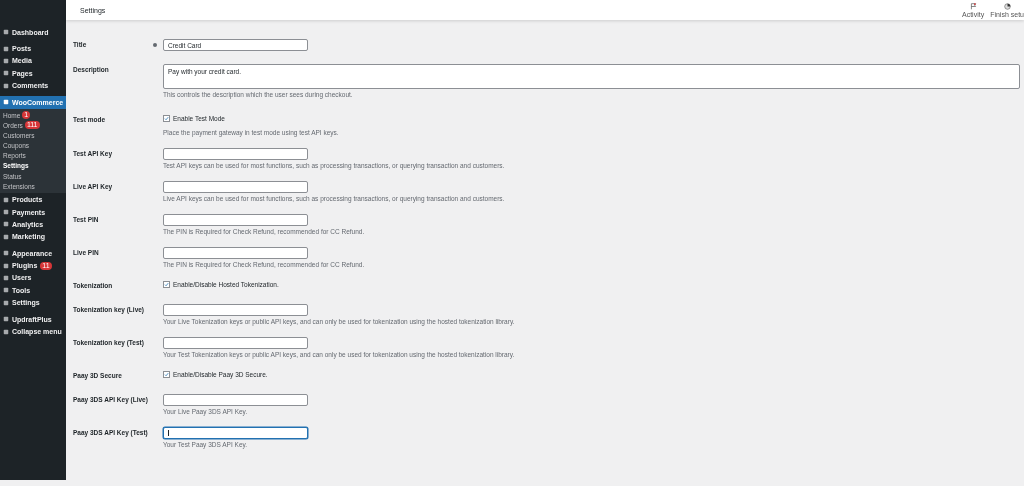  I want to click on progress-circle-icon, so click(1007, 6).